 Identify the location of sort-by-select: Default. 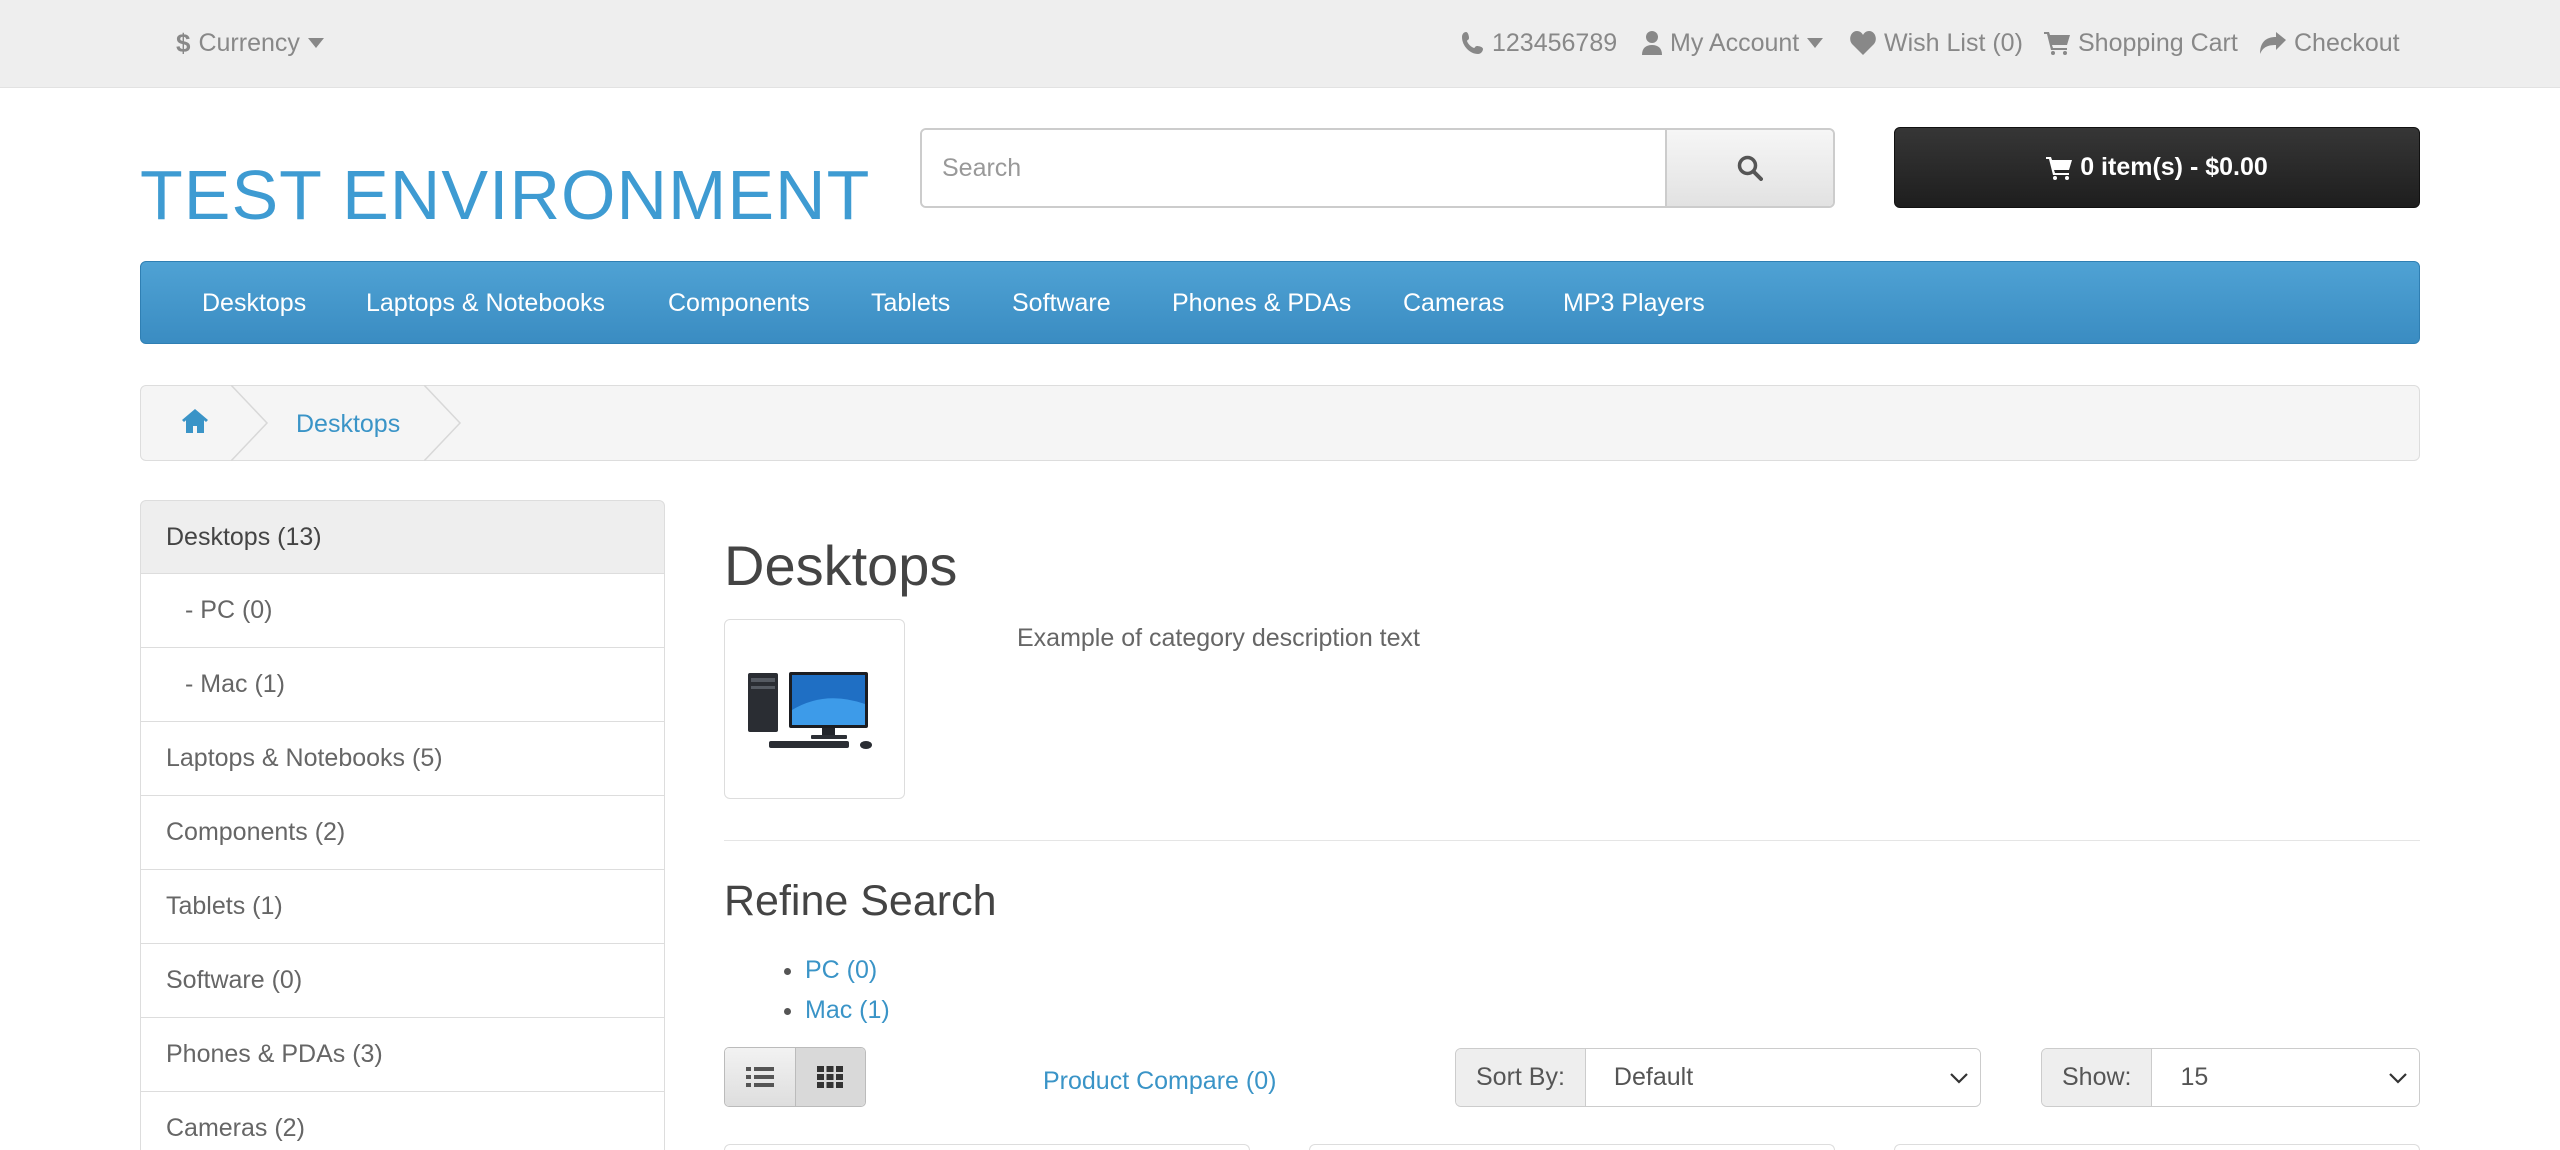
(1782, 1077).